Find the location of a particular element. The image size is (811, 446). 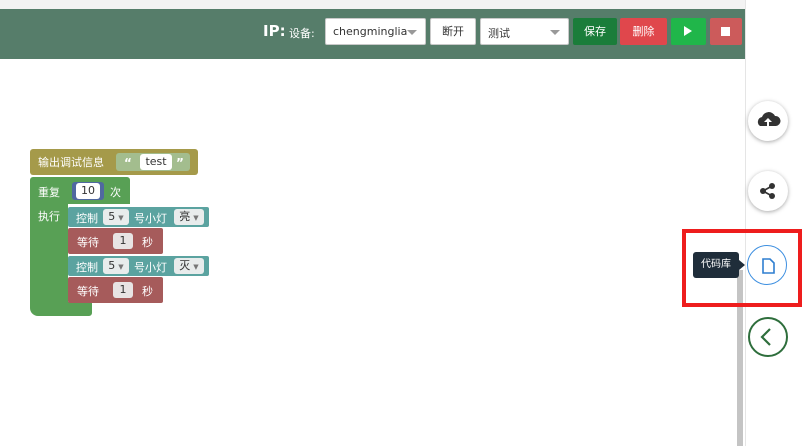

led-state-dropdown: 亮 ▼ is located at coordinates (189, 217).